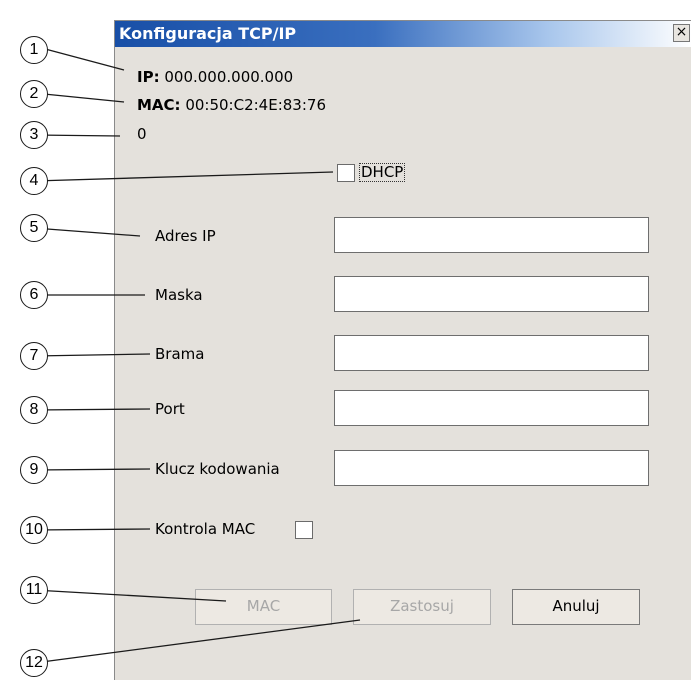 The width and height of the screenshot is (693, 682). What do you see at coordinates (34, 590) in the screenshot?
I see `callout-11: 11` at bounding box center [34, 590].